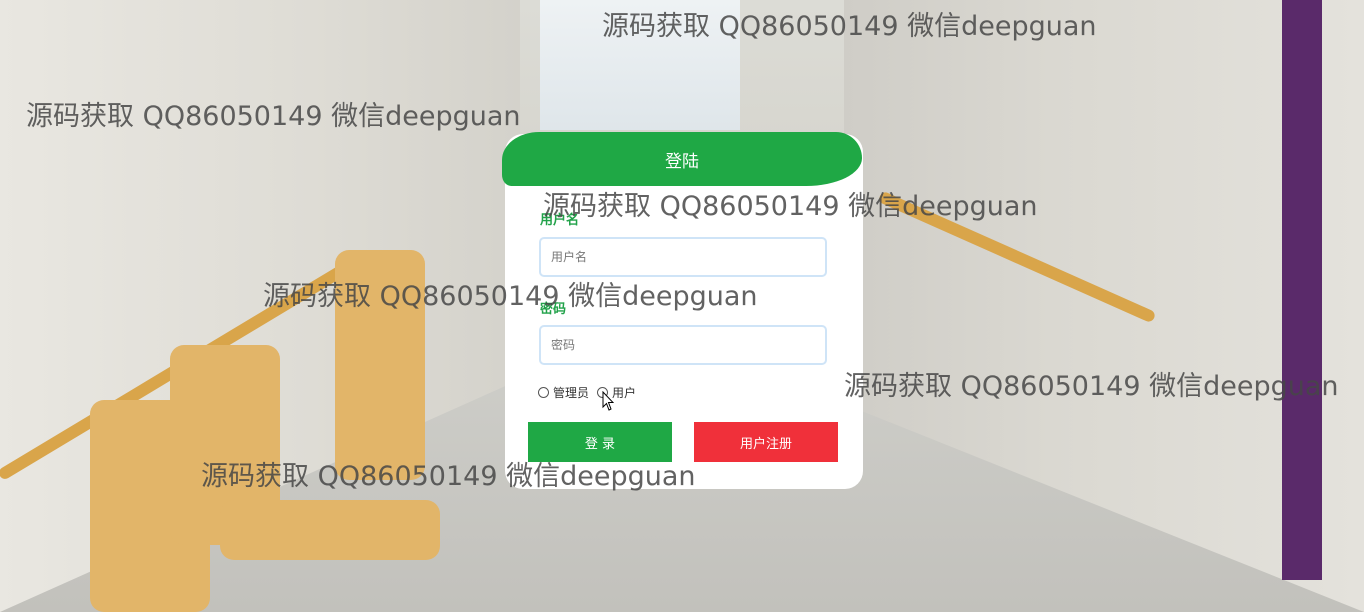 The image size is (1364, 612). I want to click on register-button: 用户注册, so click(766, 442).